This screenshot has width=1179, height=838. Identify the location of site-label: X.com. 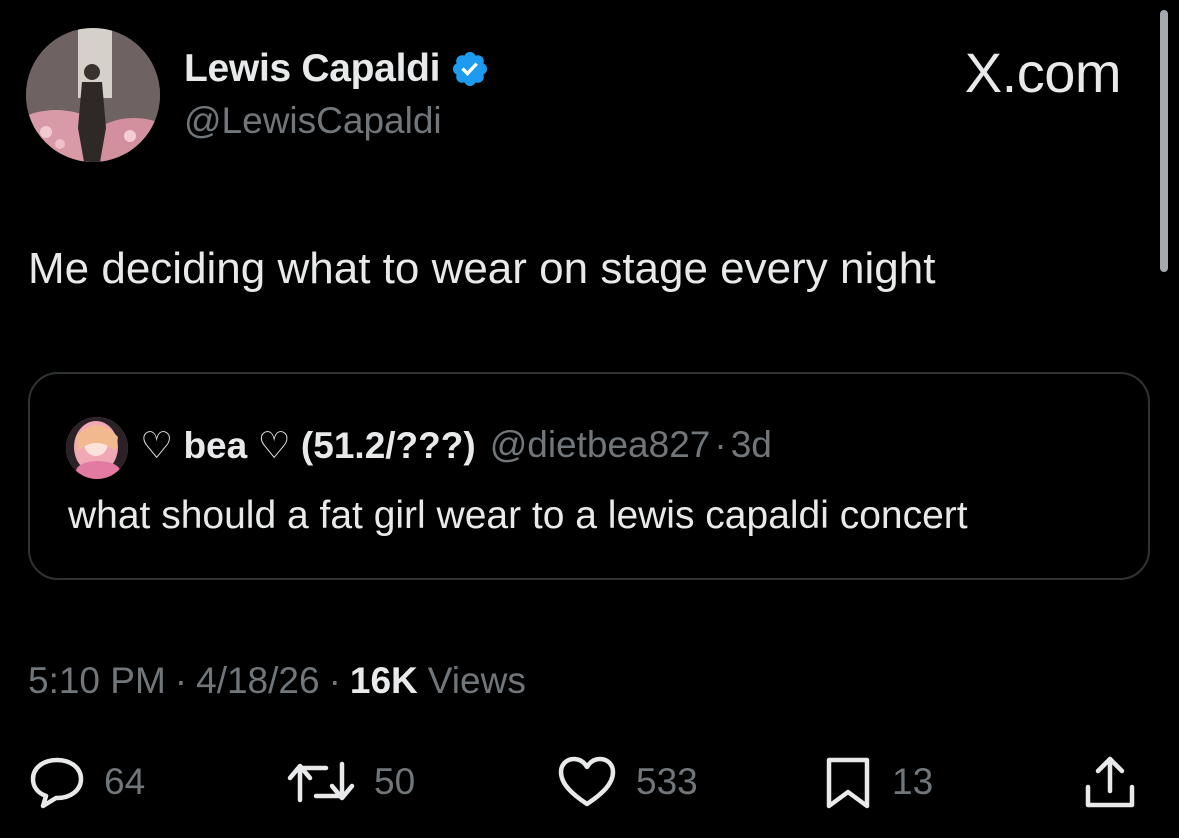
(1043, 72).